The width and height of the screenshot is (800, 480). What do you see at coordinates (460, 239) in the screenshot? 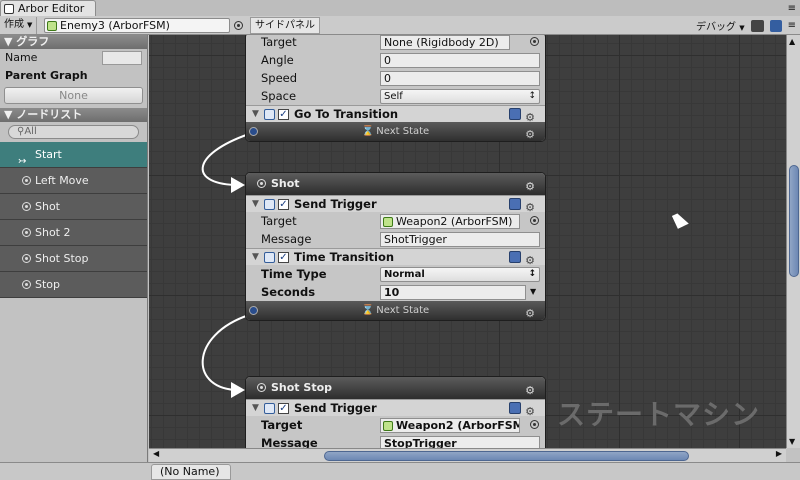
I see `property-value-field: ShotTrigger` at bounding box center [460, 239].